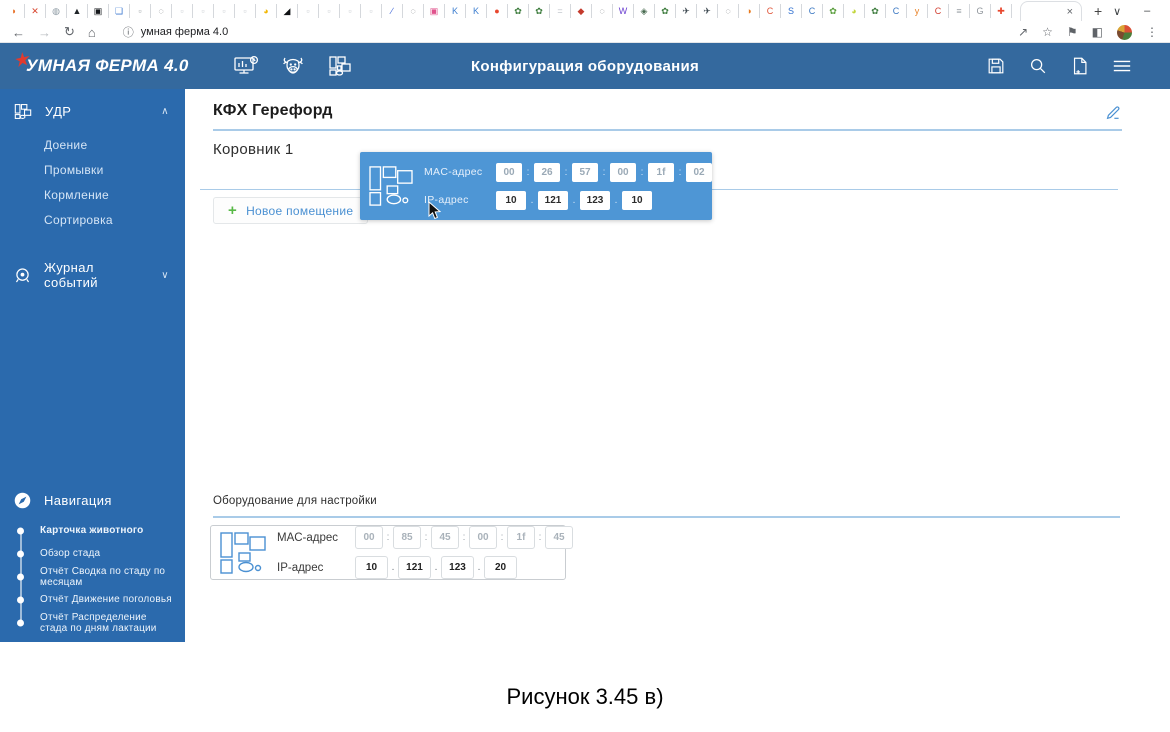 The width and height of the screenshot is (1170, 732). Describe the element at coordinates (407, 537) in the screenshot. I see `mac-octet-input: 85` at that location.